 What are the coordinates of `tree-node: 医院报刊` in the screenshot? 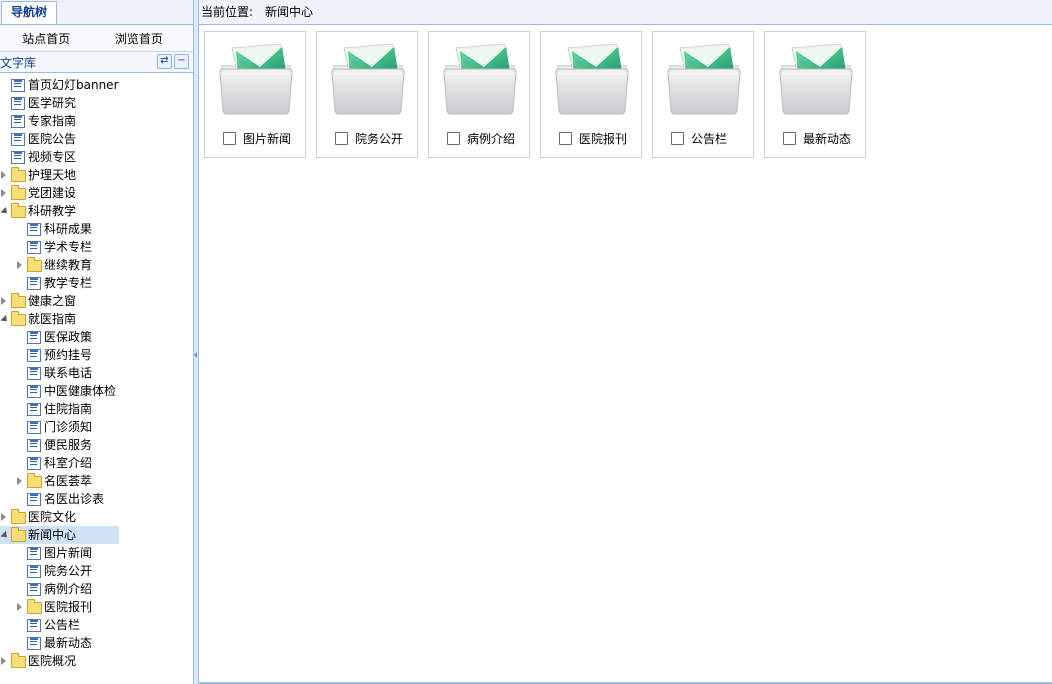 It's located at (96, 607).